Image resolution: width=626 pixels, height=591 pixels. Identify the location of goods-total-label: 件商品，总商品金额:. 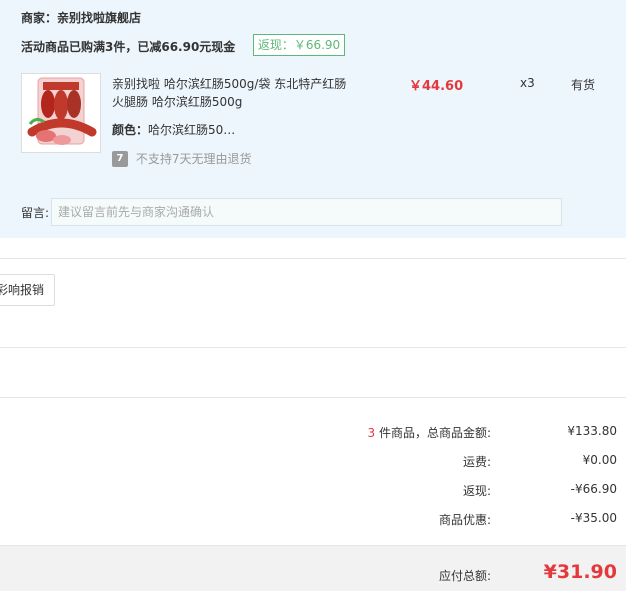
(434, 433).